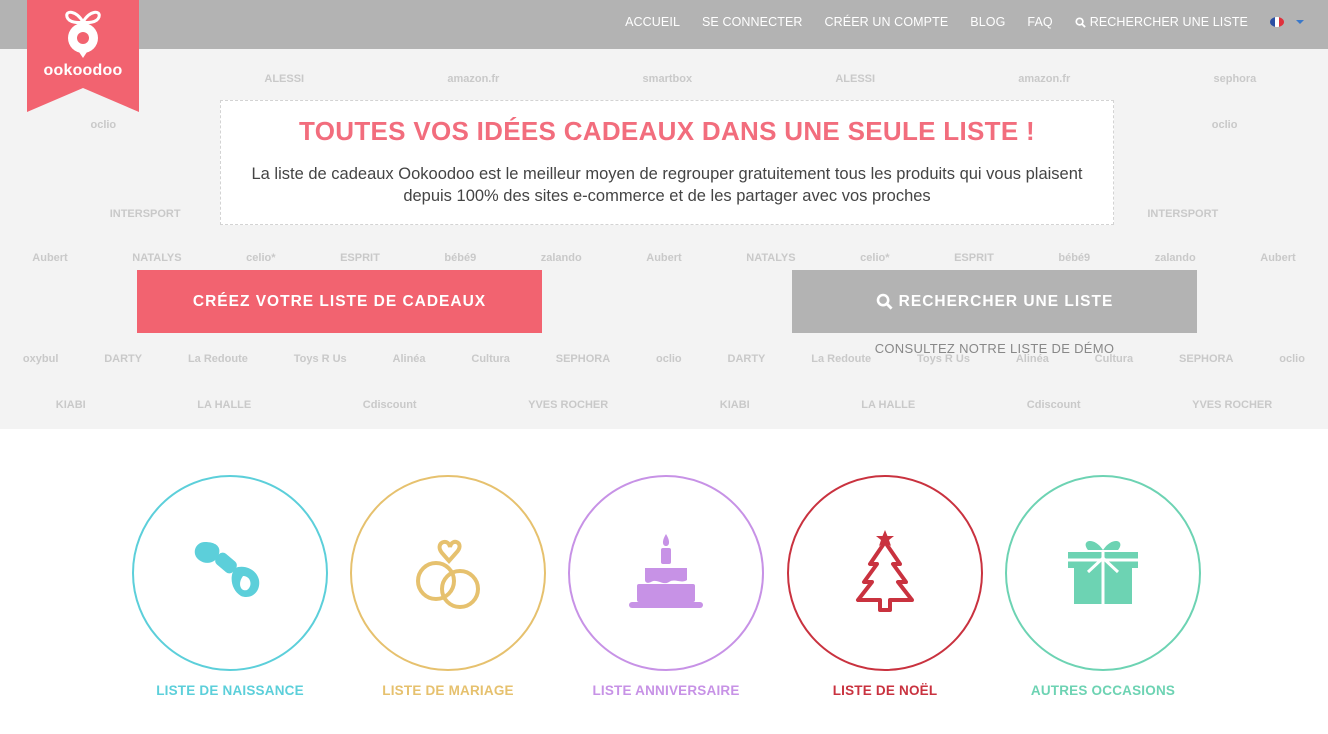  What do you see at coordinates (1168, 22) in the screenshot?
I see `nav-search-label: RECHERCHER UNE LISTE` at bounding box center [1168, 22].